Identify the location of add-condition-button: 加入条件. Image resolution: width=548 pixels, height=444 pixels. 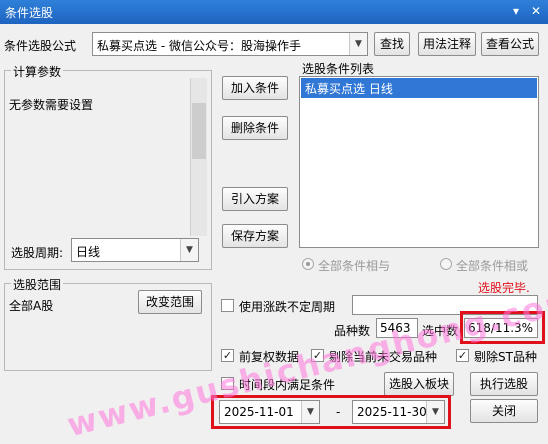
(255, 88).